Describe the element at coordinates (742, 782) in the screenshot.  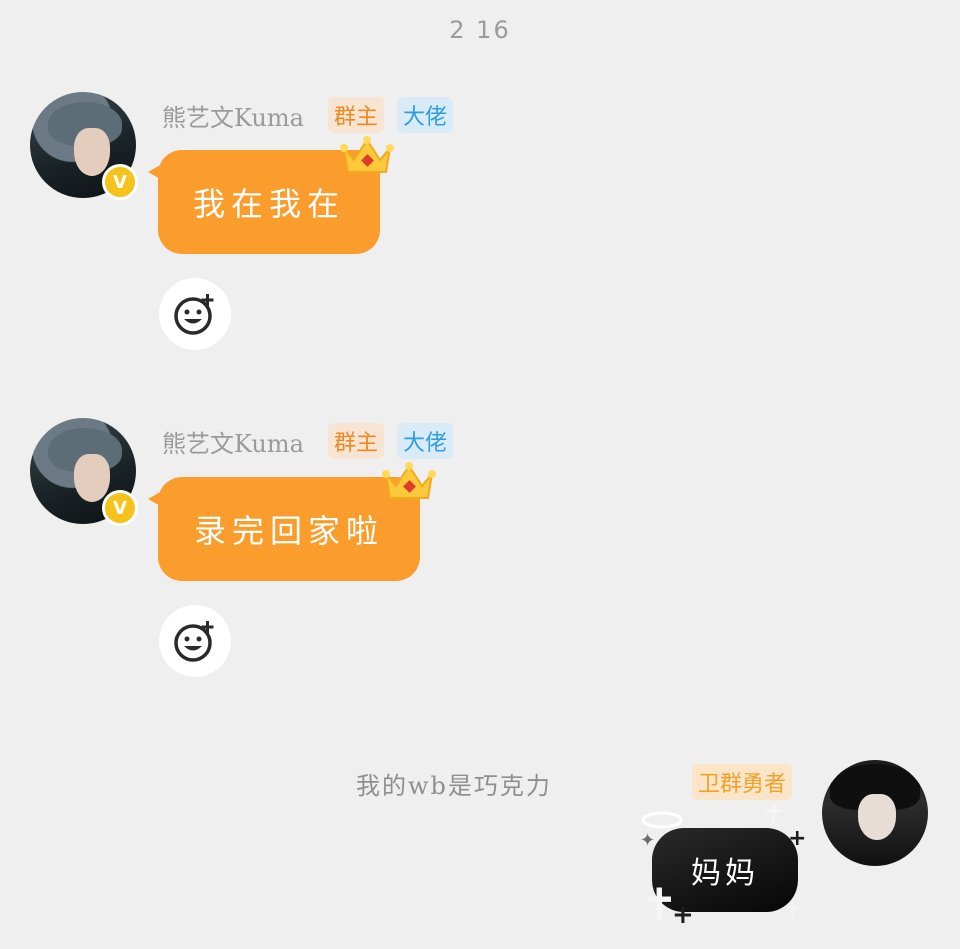
I see `hero-tag: 卫群勇者` at that location.